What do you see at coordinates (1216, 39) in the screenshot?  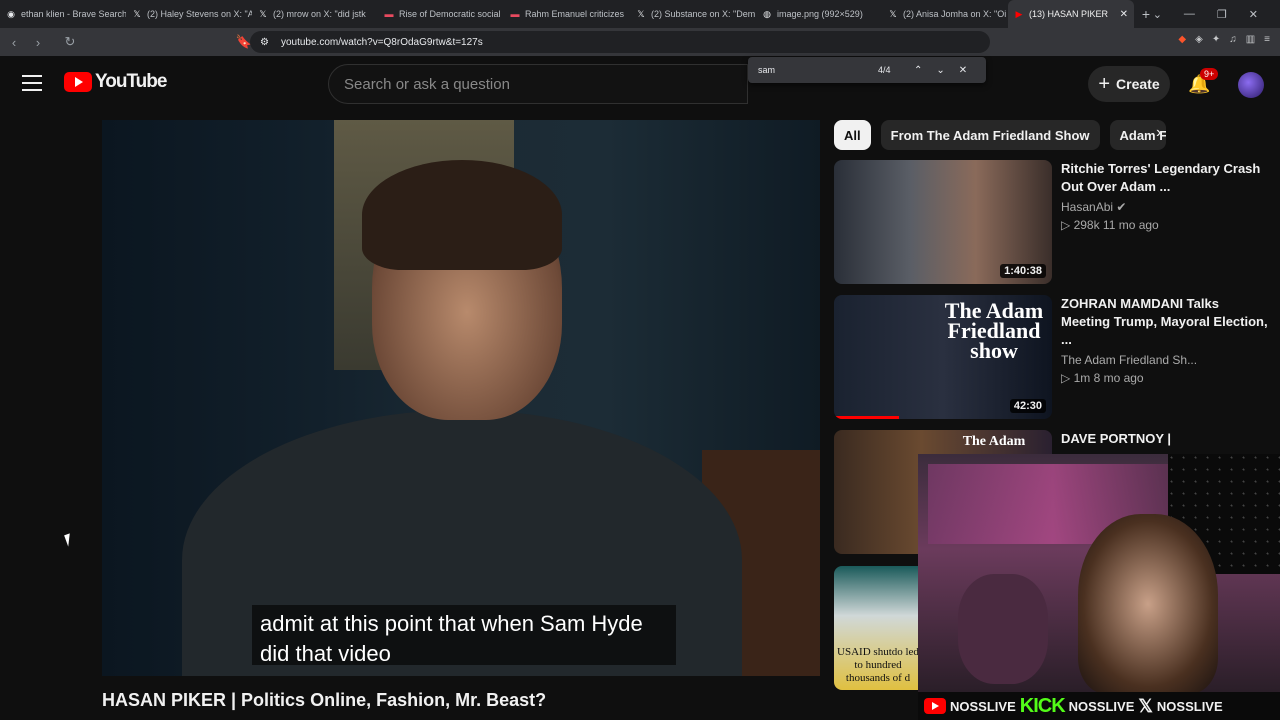 I see `puzzle-icon: ✦` at bounding box center [1216, 39].